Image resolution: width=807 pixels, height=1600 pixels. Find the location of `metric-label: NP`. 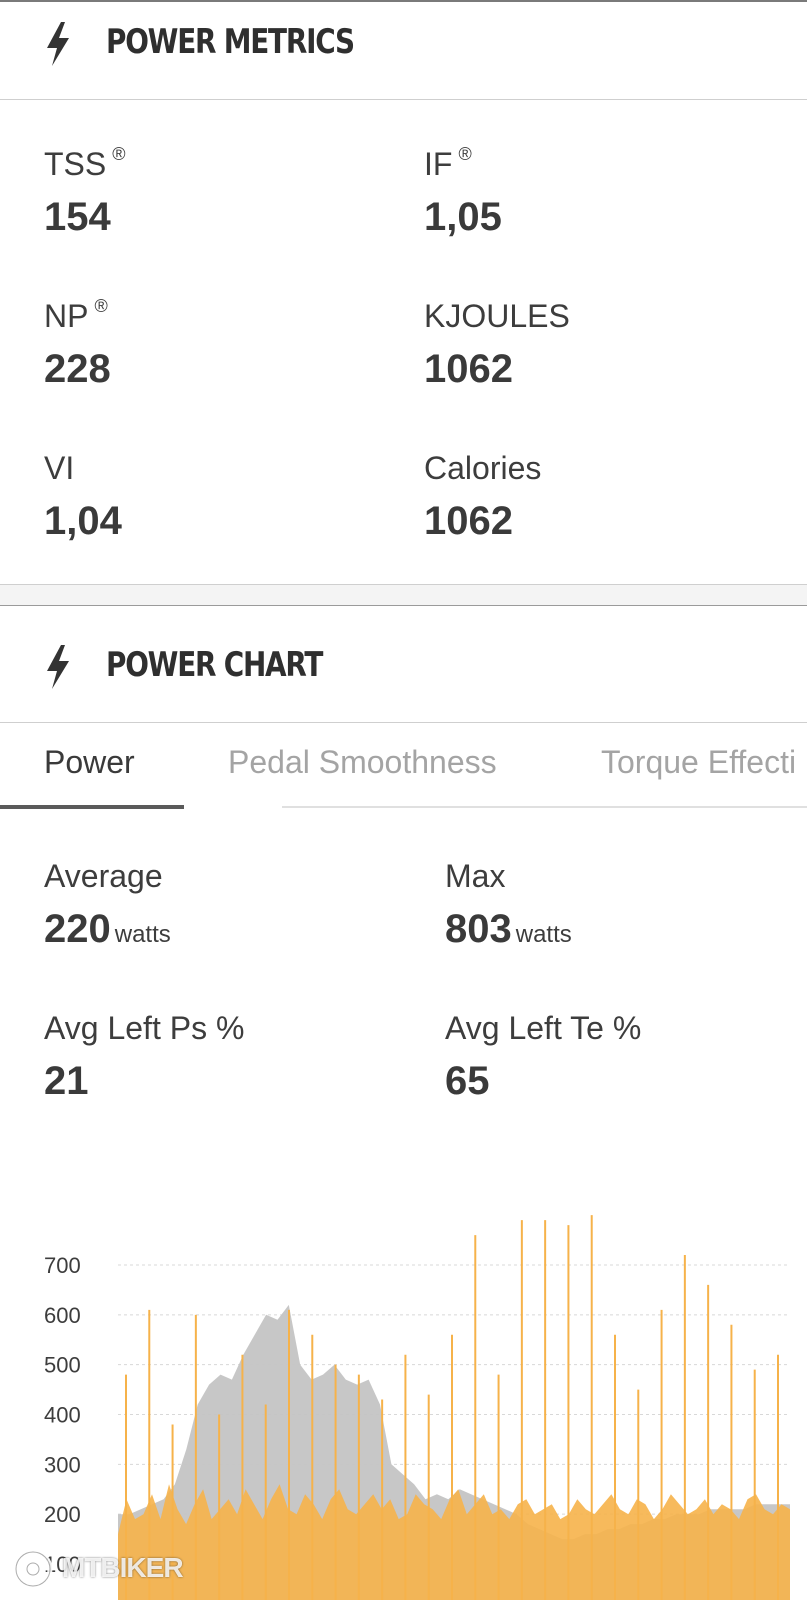

metric-label: NP is located at coordinates (66, 316).